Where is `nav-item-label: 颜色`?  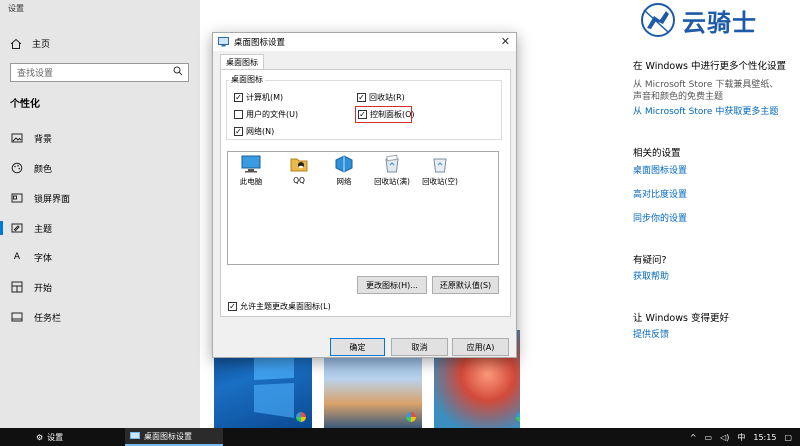
nav-item-label: 颜色 is located at coordinates (43, 169).